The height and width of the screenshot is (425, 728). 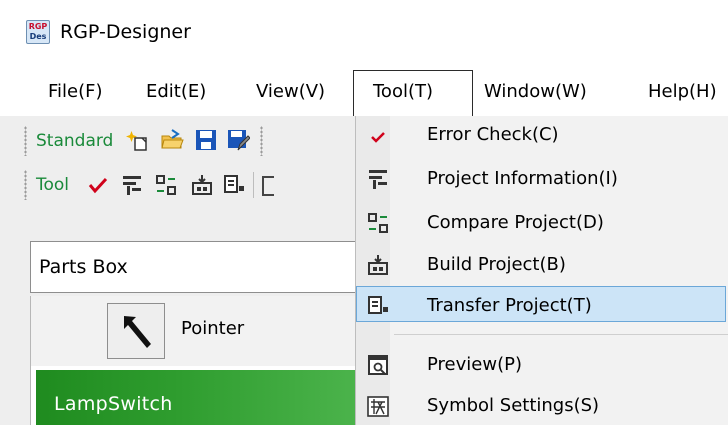 What do you see at coordinates (75, 141) in the screenshot?
I see `standard-toolbar-label: Standard` at bounding box center [75, 141].